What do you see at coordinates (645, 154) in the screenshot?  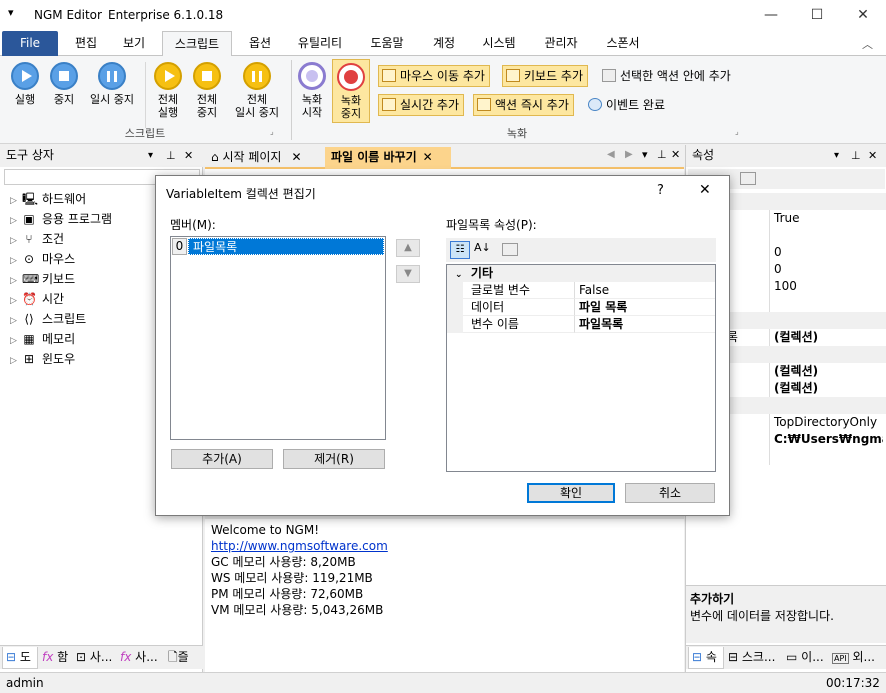 I see `tab-list-icon: ▾` at bounding box center [645, 154].